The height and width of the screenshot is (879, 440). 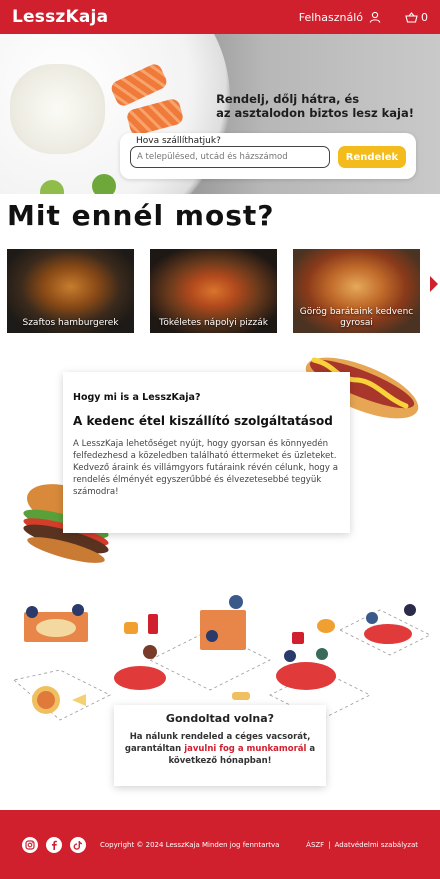 I want to click on order-button: Rendelek, so click(x=372, y=157).